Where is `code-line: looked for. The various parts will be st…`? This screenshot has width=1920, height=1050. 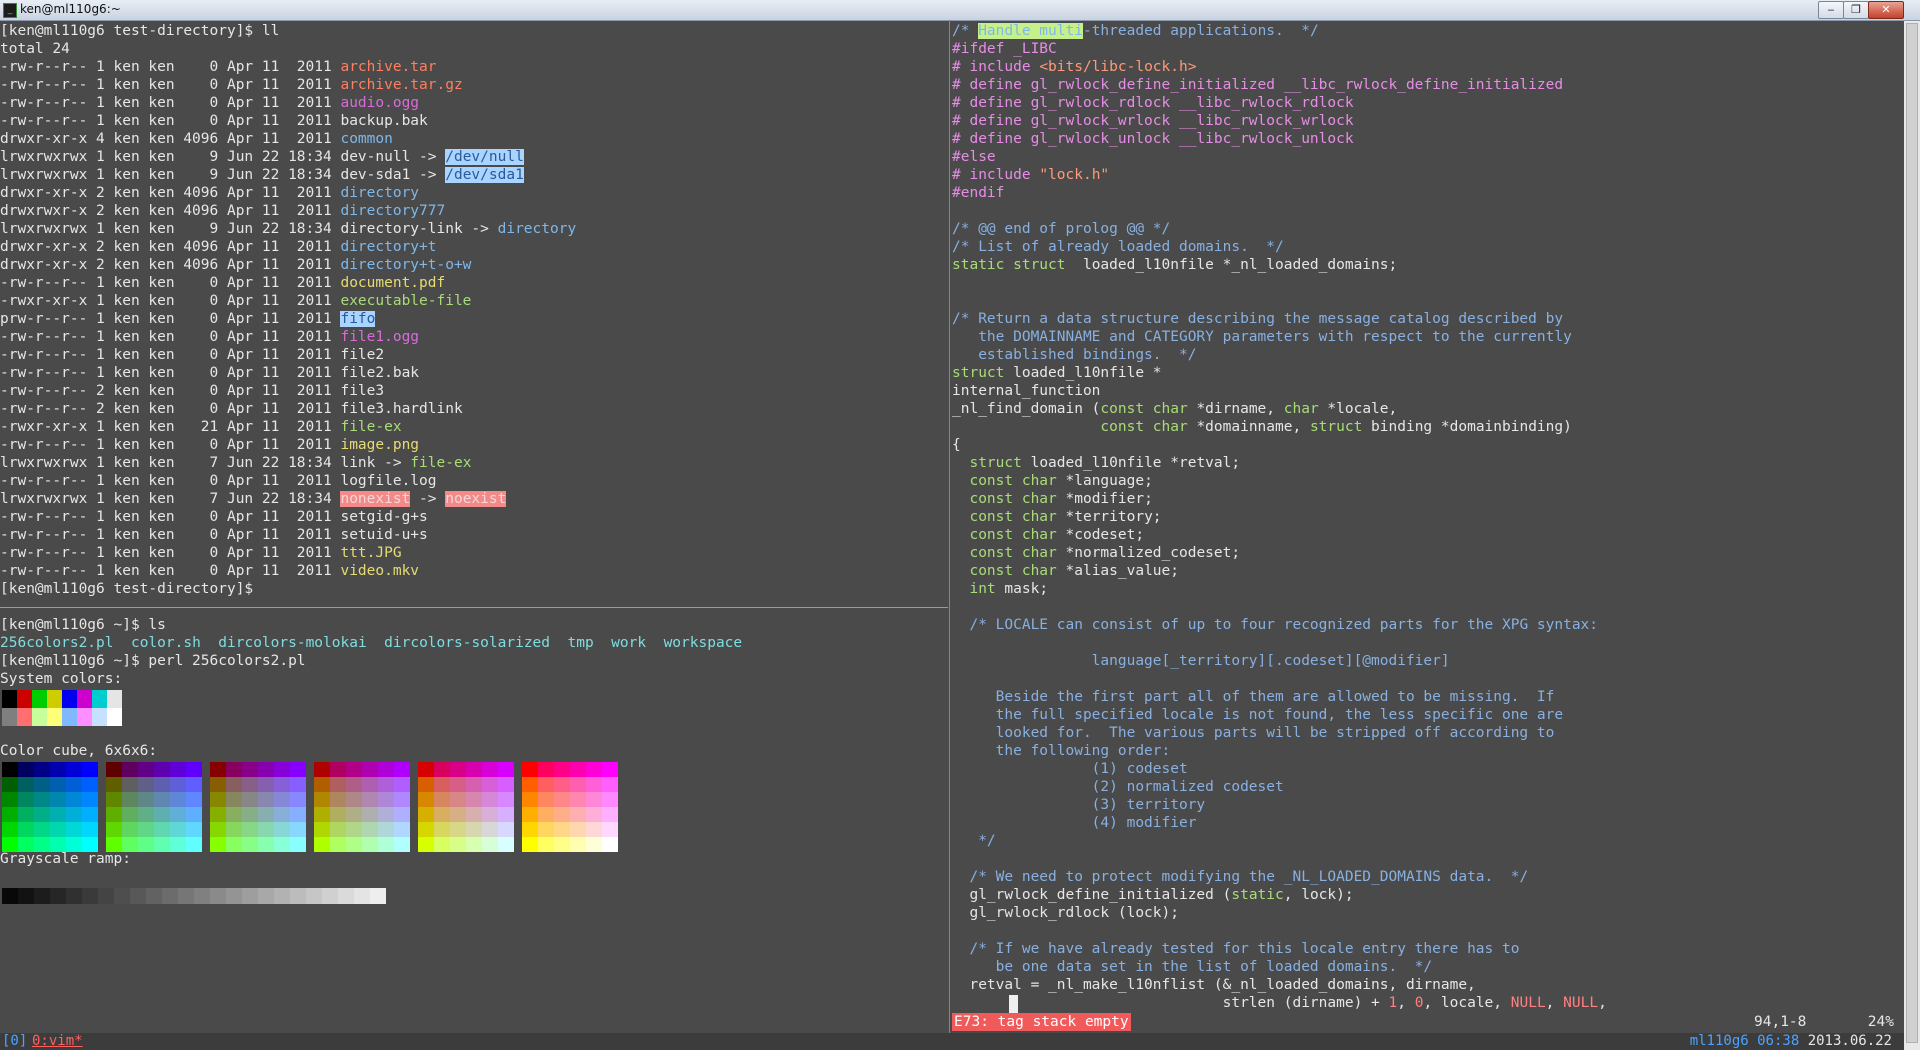 code-line: looked for. The various parts will be st… is located at coordinates (1427, 733).